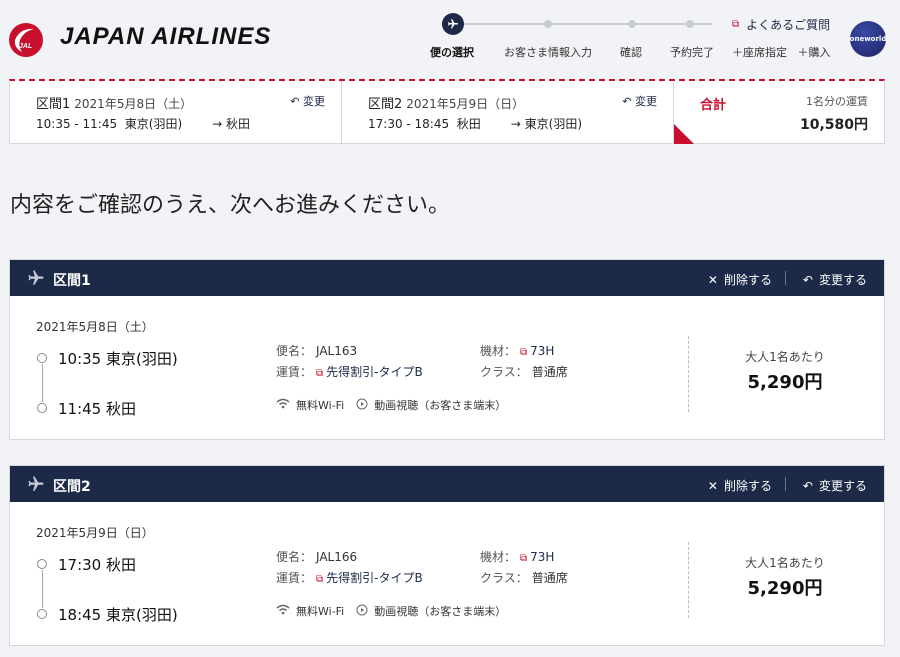  Describe the element at coordinates (692, 52) in the screenshot. I see `step-label-complete: 予約完了` at that location.